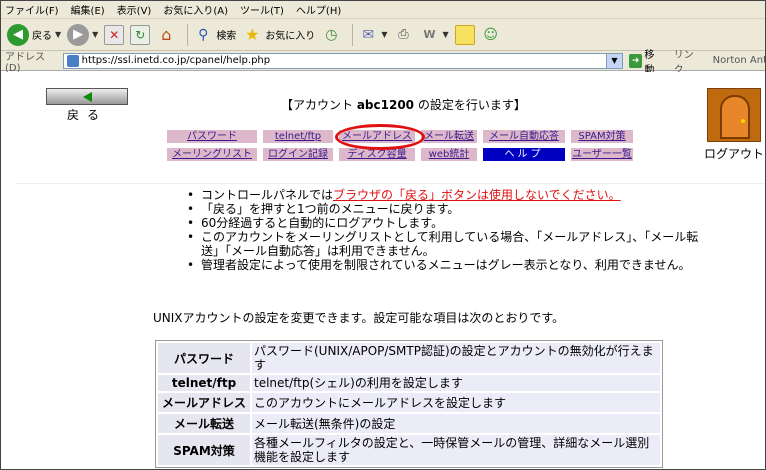  Describe the element at coordinates (203, 34) in the screenshot. I see `search-icon: ⚲` at that location.